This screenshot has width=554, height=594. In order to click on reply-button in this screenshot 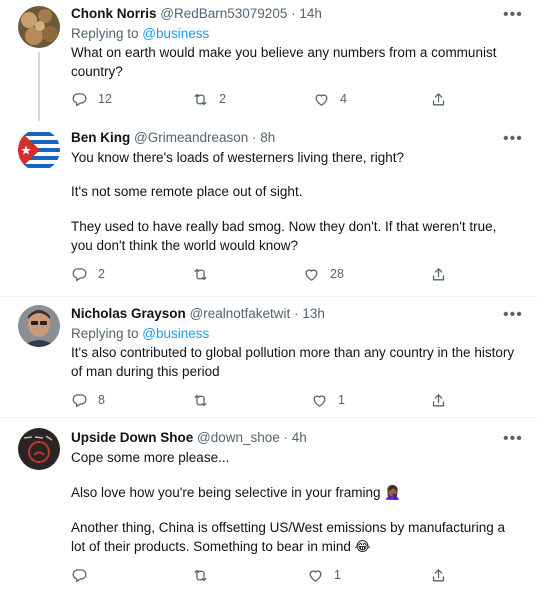, I will do `click(84, 575)`.